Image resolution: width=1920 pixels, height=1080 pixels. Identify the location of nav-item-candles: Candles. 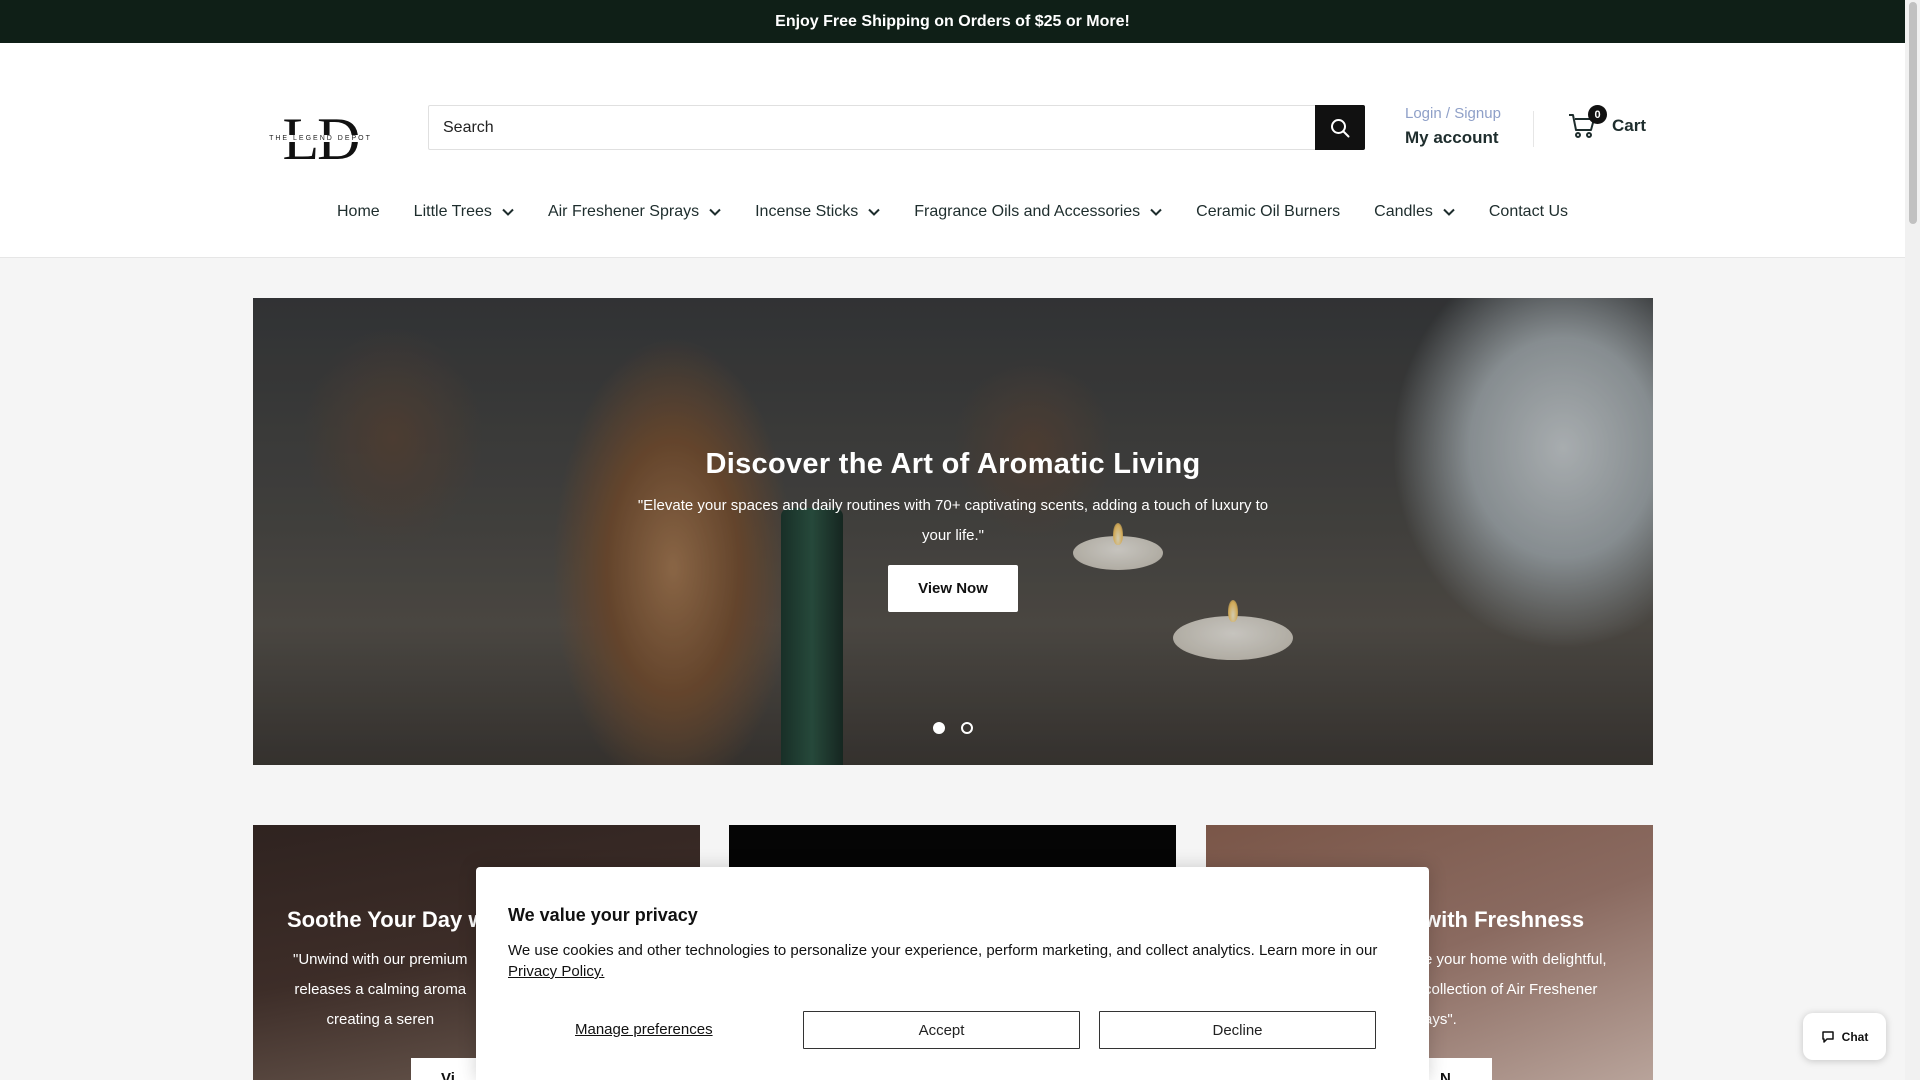
(1414, 212).